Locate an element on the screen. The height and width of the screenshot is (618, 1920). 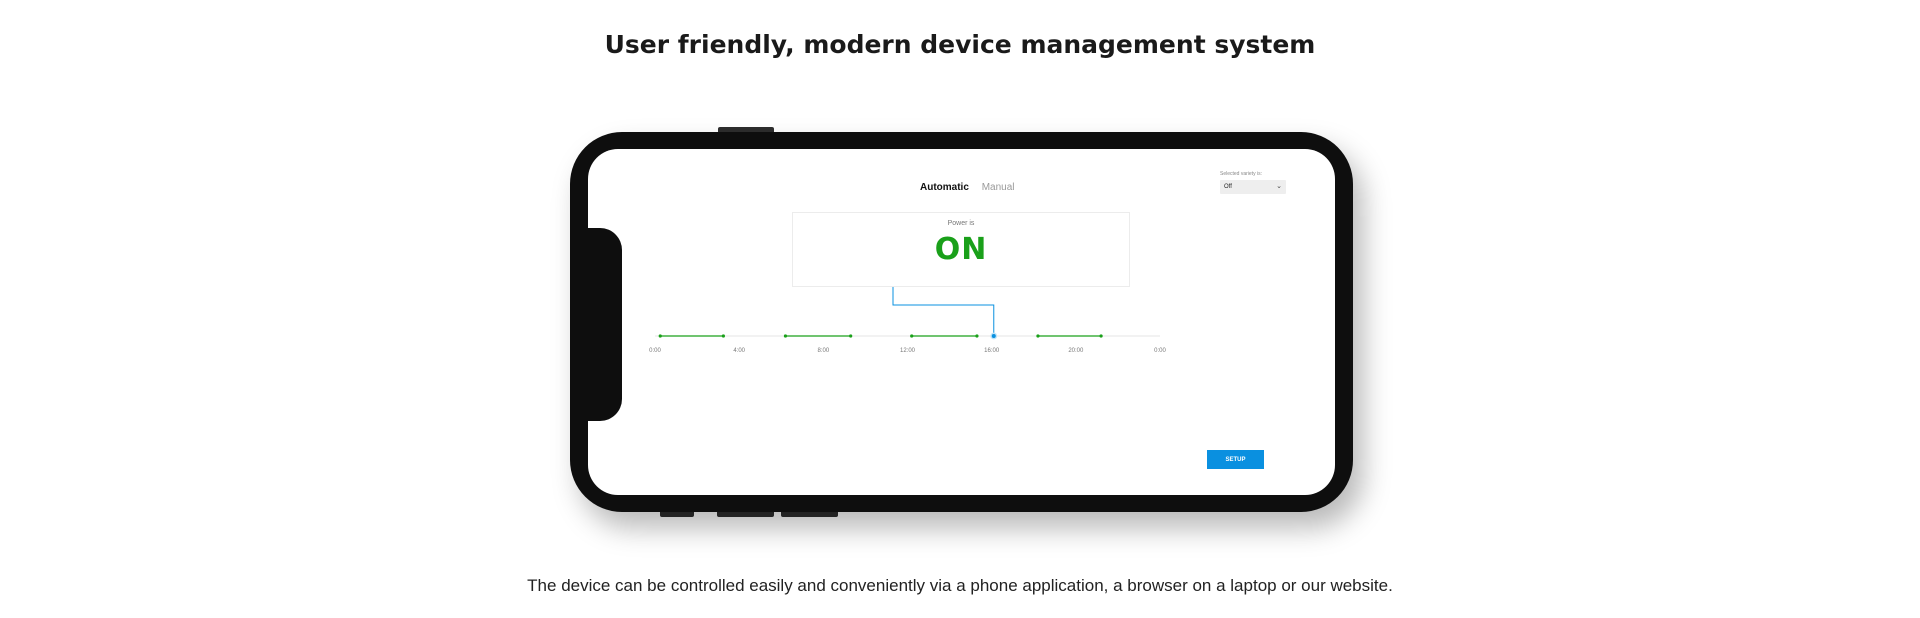
tick-label-4: 16:00 is located at coordinates (992, 351).